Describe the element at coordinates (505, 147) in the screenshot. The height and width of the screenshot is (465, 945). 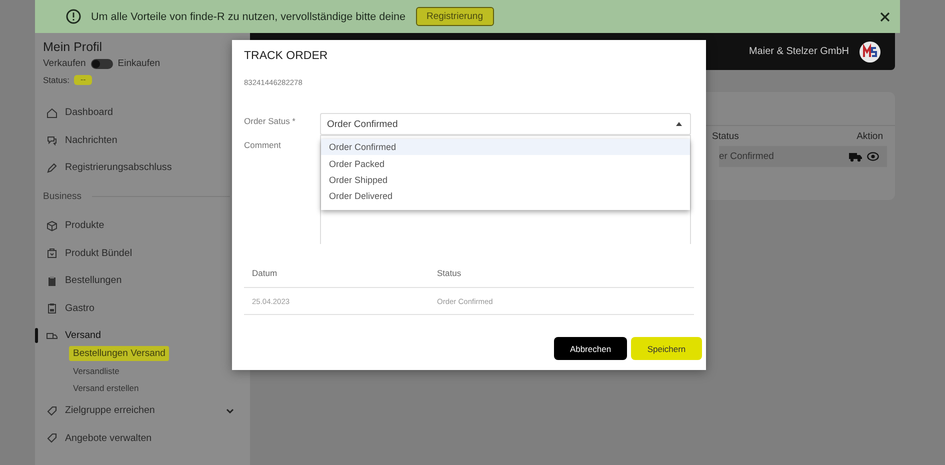
I see `dropdown-option: Order Confirmed` at that location.